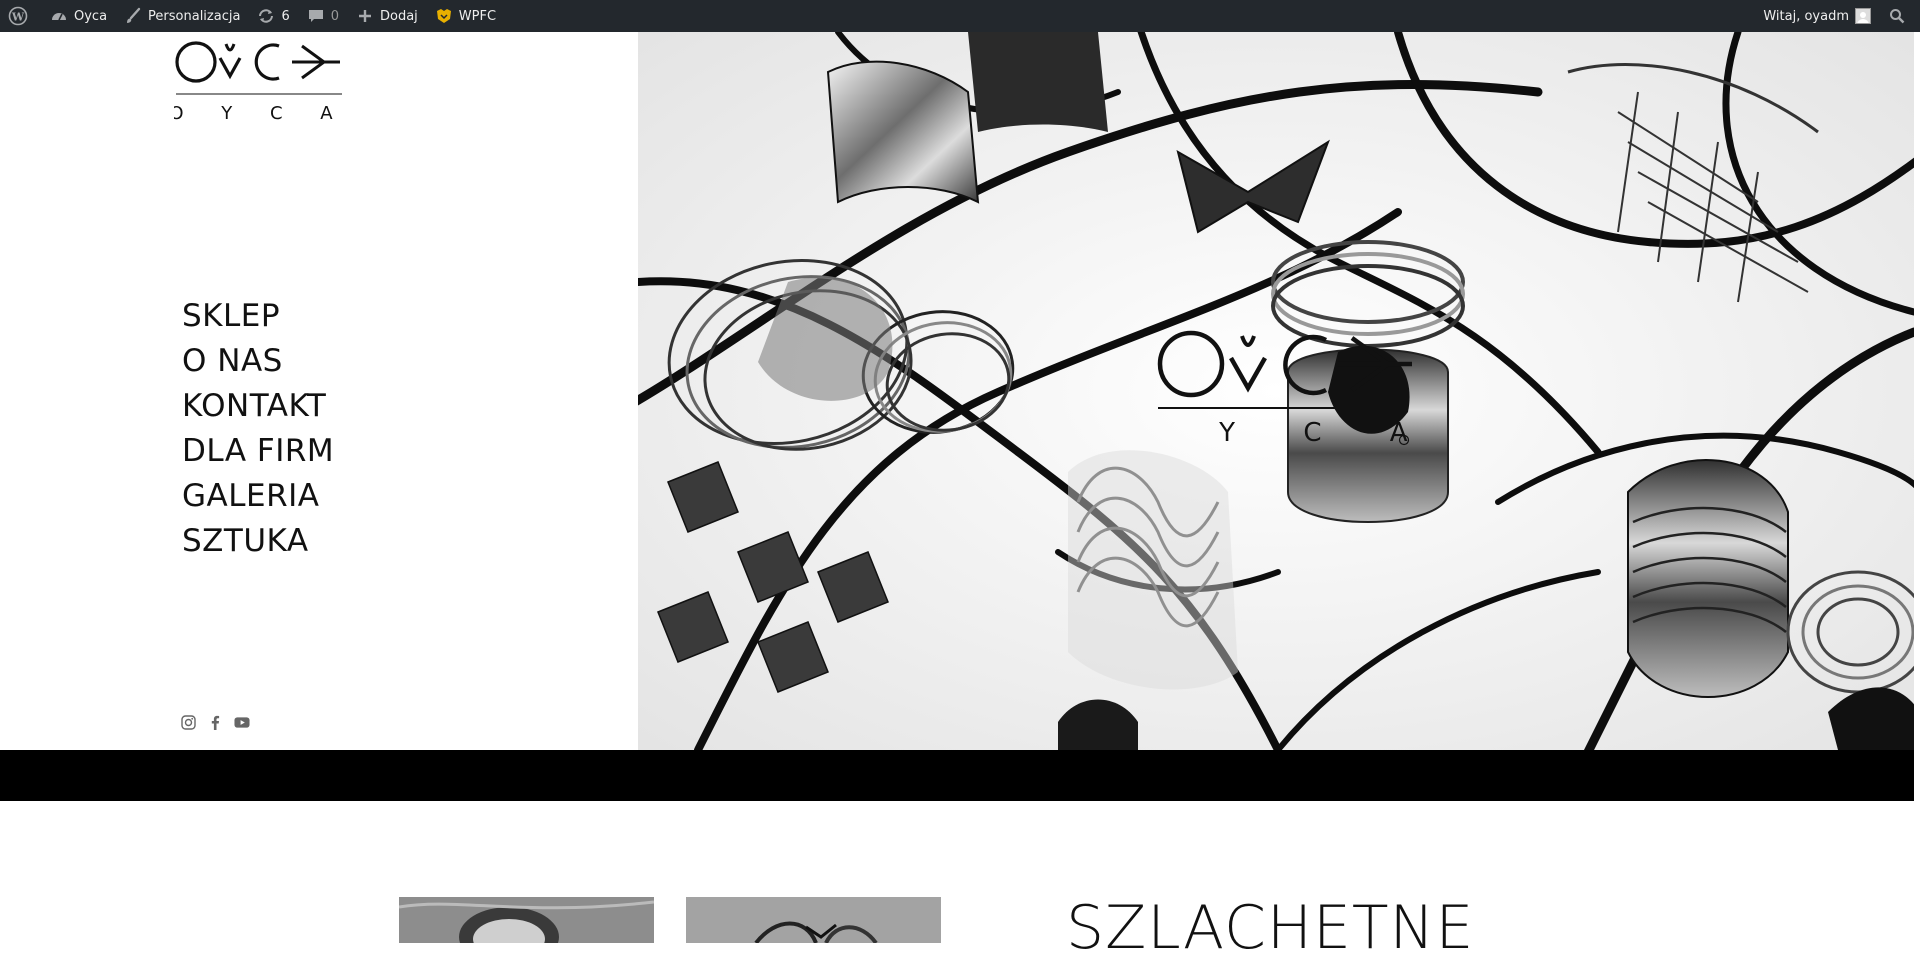 The width and height of the screenshot is (1920, 963). I want to click on svg-text: W, so click(18, 16).